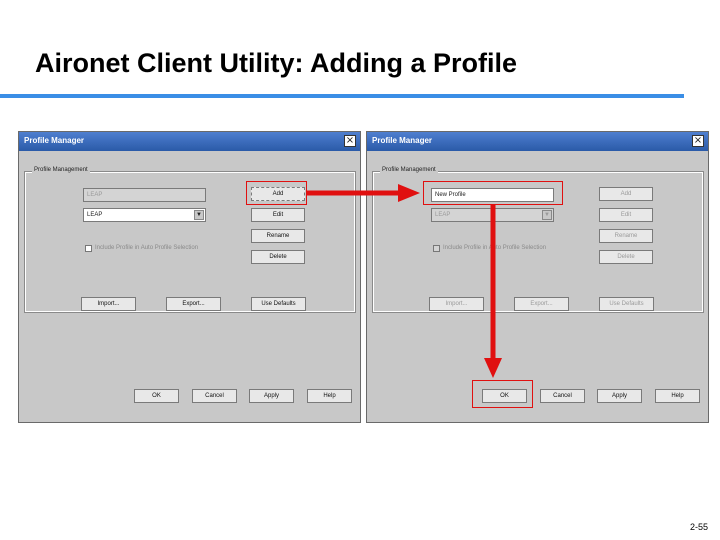 The width and height of the screenshot is (720, 540). What do you see at coordinates (409, 193) in the screenshot?
I see `arrow-right-head` at bounding box center [409, 193].